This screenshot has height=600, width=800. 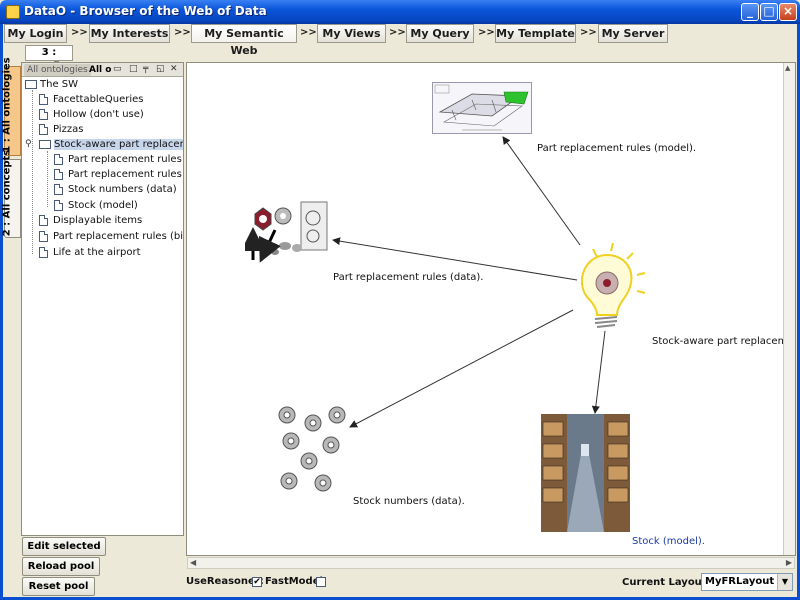 I want to click on model-drawing-image, so click(x=482, y=108).